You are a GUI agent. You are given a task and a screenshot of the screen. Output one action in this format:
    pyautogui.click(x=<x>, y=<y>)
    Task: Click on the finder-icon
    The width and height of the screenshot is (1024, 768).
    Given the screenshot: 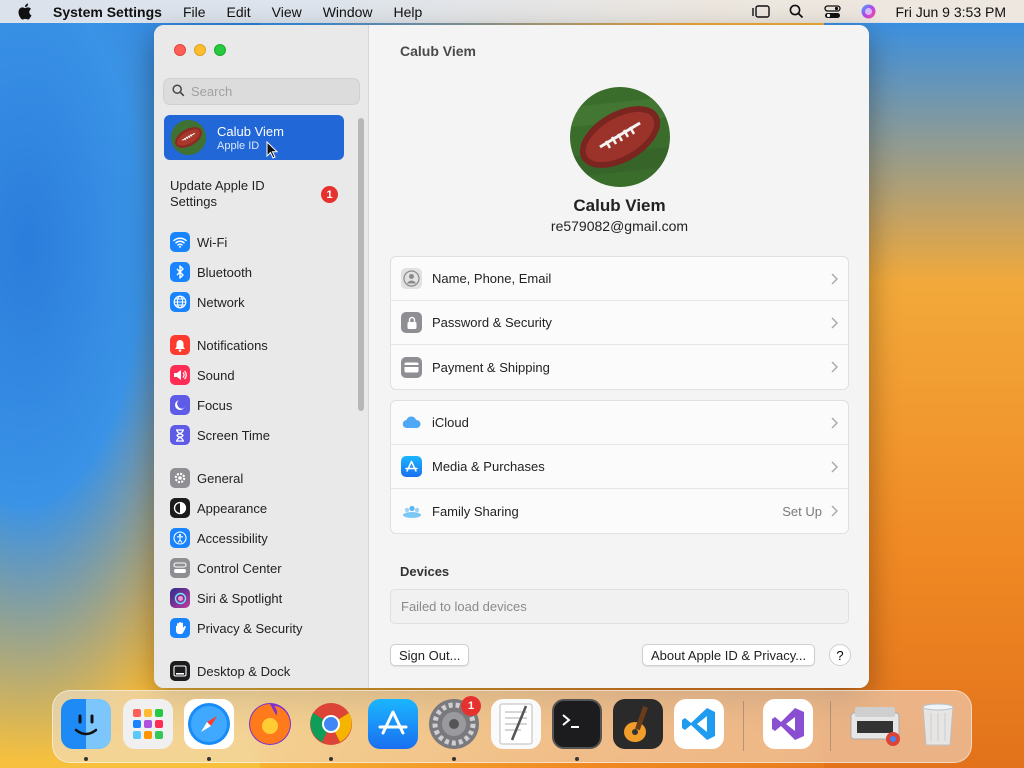 What is the action you would take?
    pyautogui.click(x=86, y=724)
    